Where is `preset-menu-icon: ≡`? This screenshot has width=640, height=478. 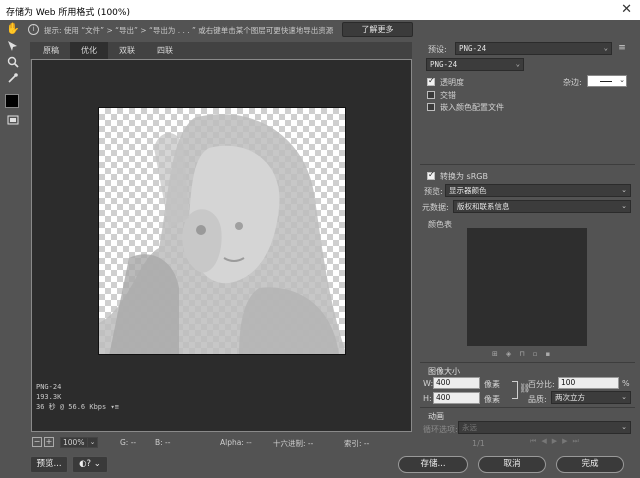
preset-menu-icon: ≡ is located at coordinates (622, 48).